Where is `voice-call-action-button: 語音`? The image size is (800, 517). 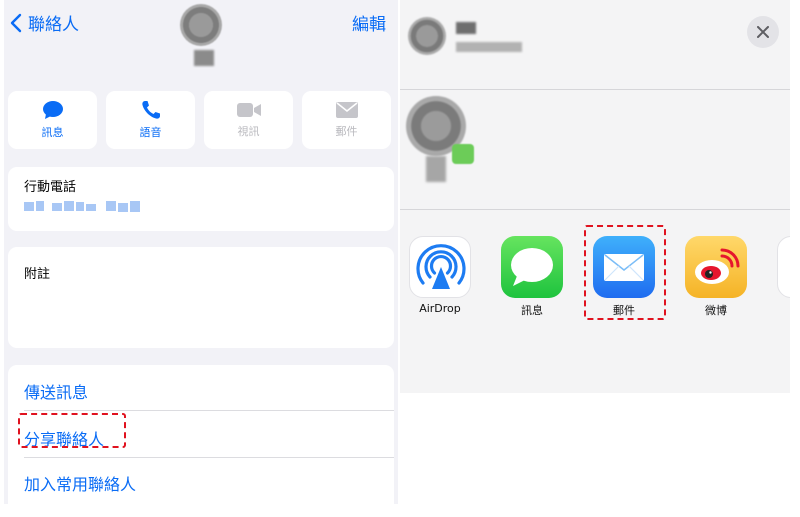 voice-call-action-button: 語音 is located at coordinates (150, 120).